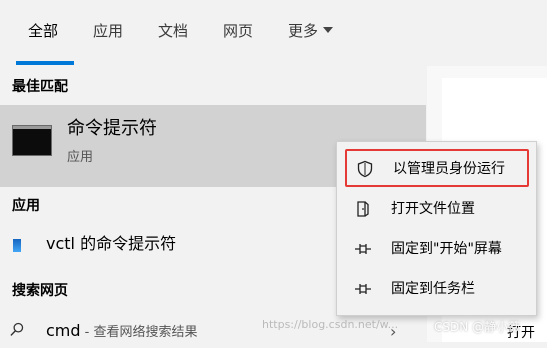 The width and height of the screenshot is (547, 348). I want to click on web-search-result: cmd - 查看网络搜索结果 ›, so click(213, 332).